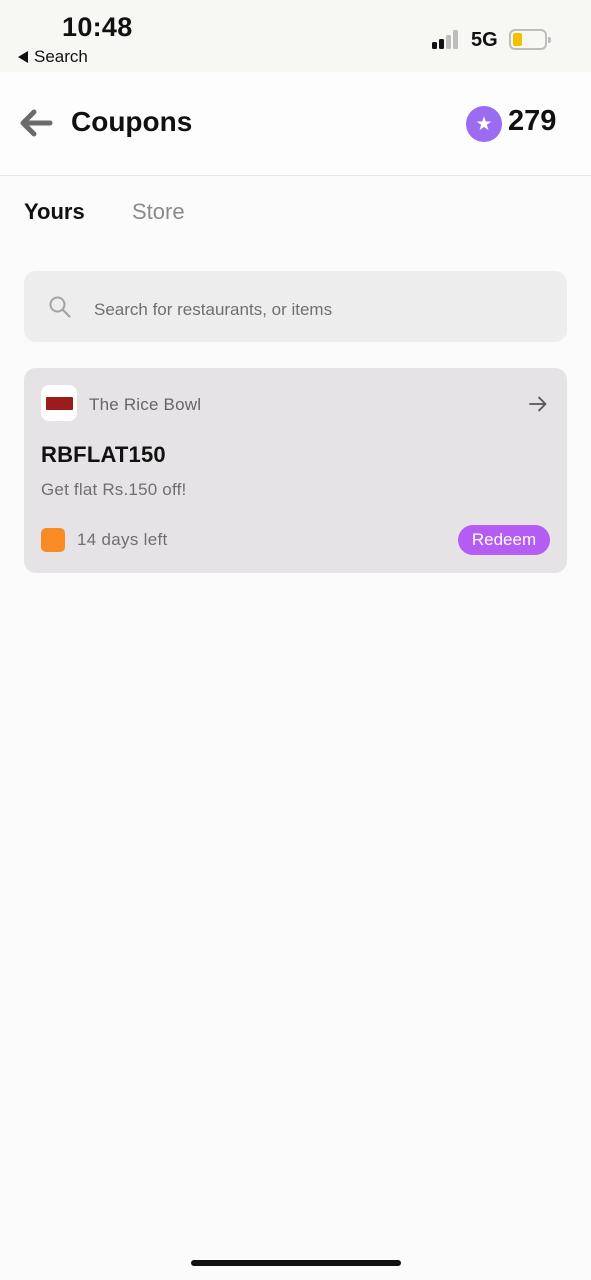  Describe the element at coordinates (60, 307) in the screenshot. I see `search-icon` at that location.